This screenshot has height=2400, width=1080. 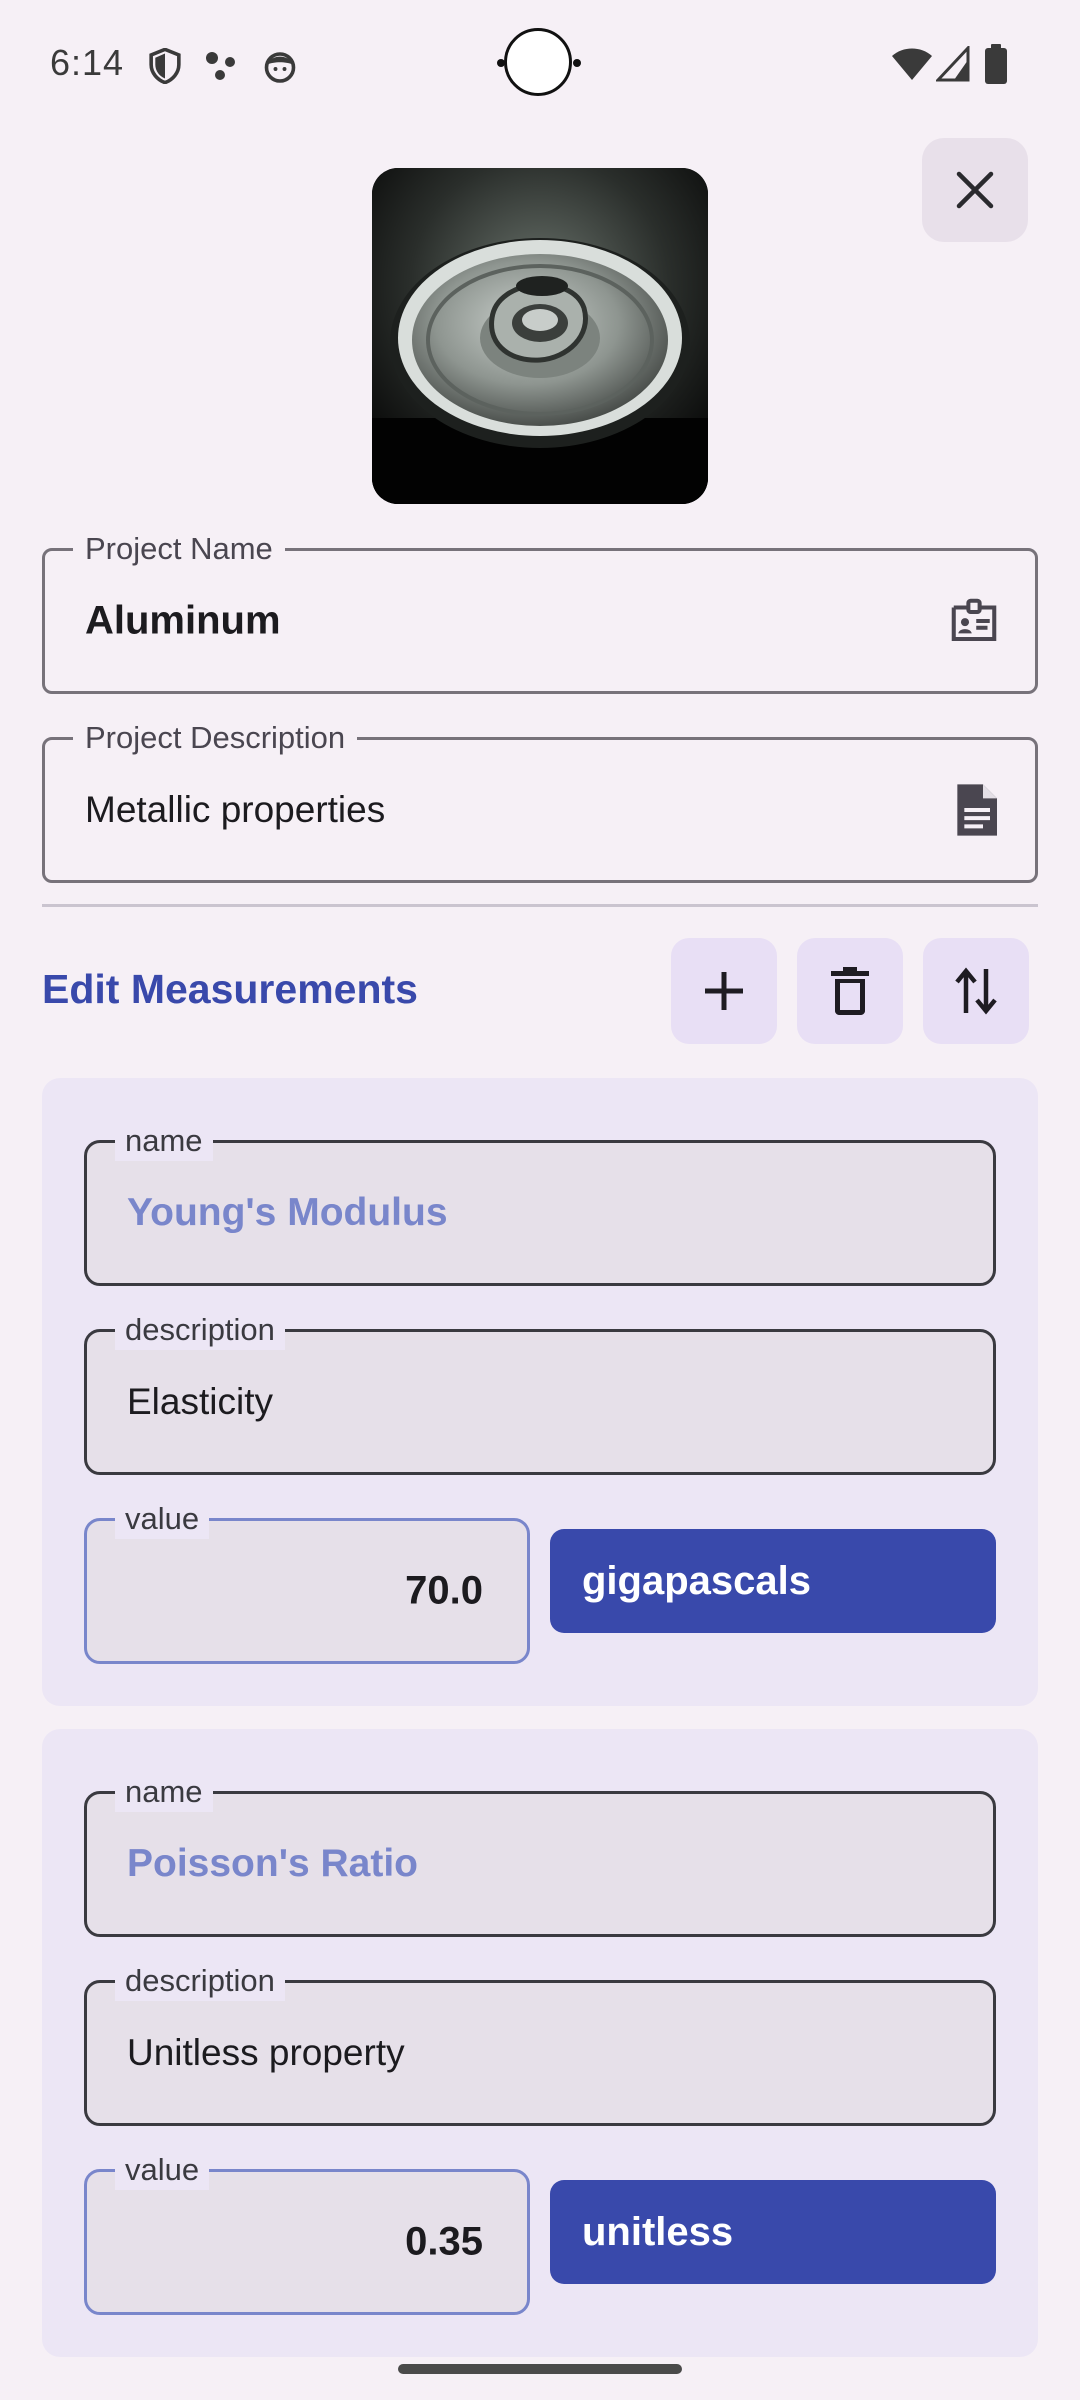 What do you see at coordinates (287, 1212) in the screenshot?
I see `measurement-name-value: Young's Modulus` at bounding box center [287, 1212].